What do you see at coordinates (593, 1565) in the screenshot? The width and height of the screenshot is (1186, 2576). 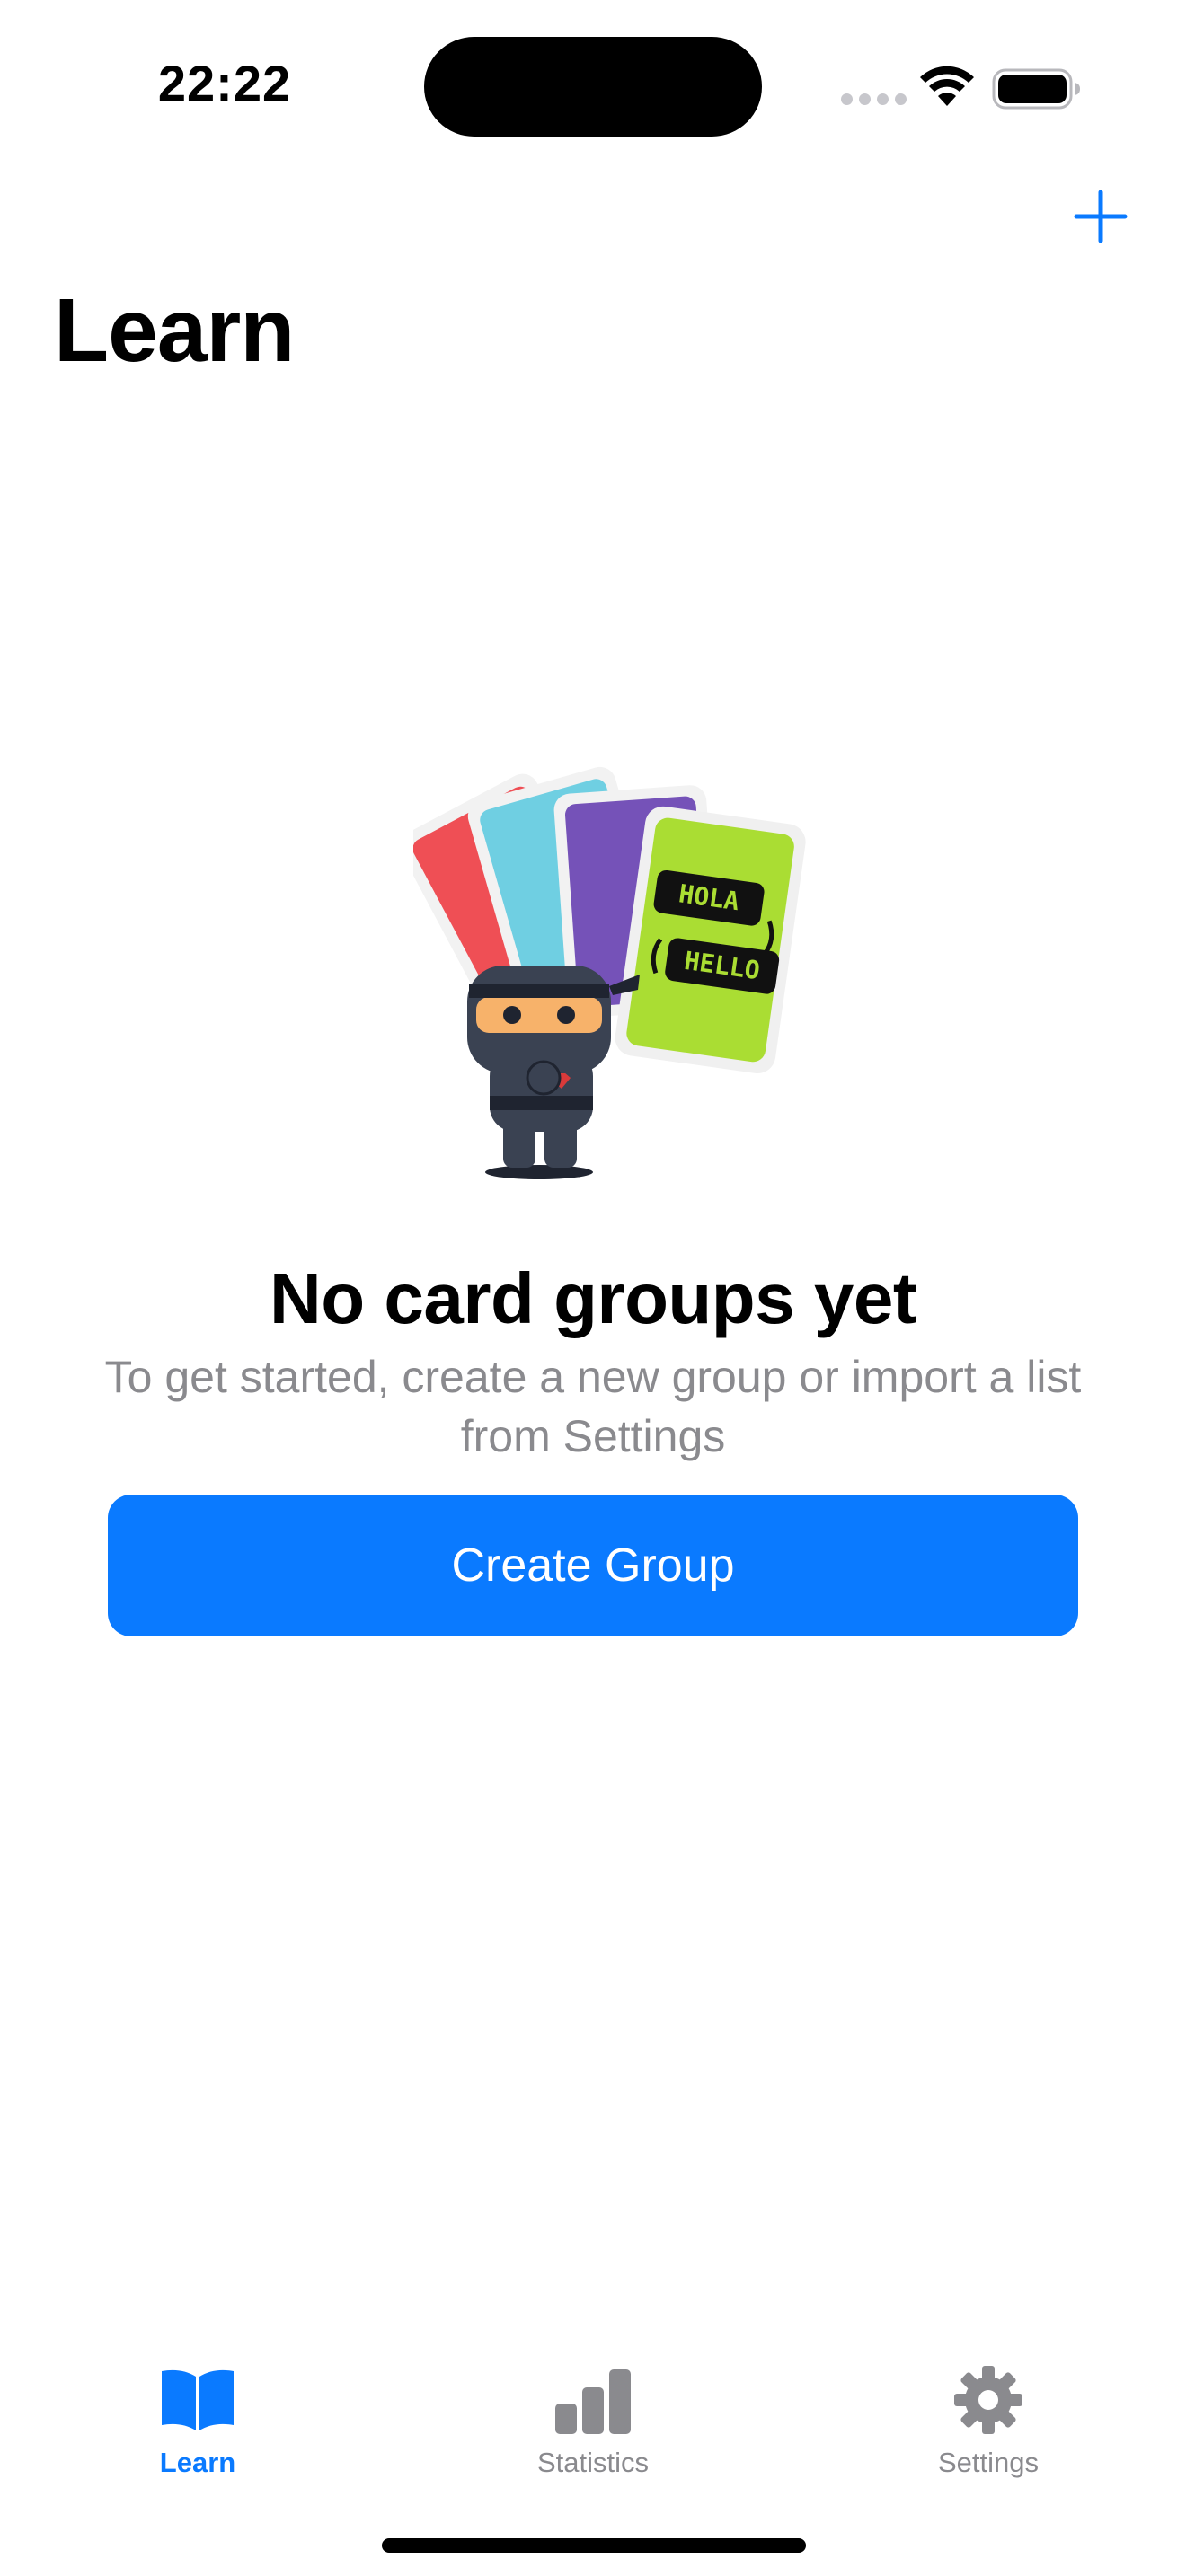 I see `create-group-button: Create Group` at bounding box center [593, 1565].